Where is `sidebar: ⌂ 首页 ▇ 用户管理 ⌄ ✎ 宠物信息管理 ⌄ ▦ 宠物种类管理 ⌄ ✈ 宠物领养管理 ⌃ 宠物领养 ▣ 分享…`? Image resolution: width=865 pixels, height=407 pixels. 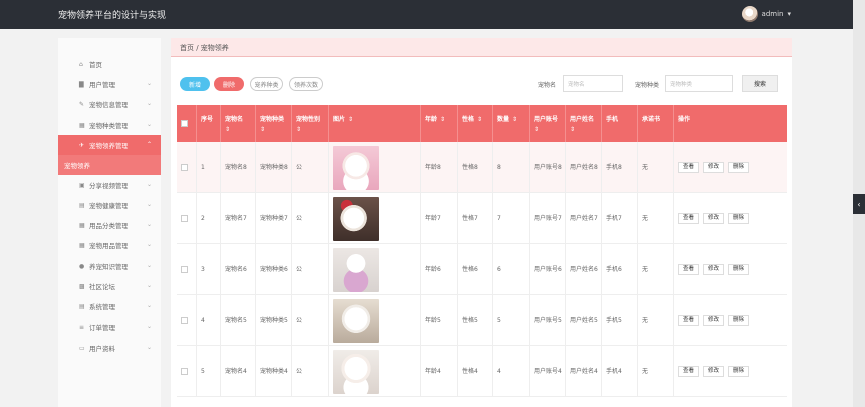 sidebar: ⌂ 首页 ▇ 用户管理 ⌄ ✎ 宠物信息管理 ⌄ ▦ 宠物种类管理 ⌄ ✈ 宠物领养管理 ⌃ 宠物领养 ▣ 分享… is located at coordinates (109, 222).